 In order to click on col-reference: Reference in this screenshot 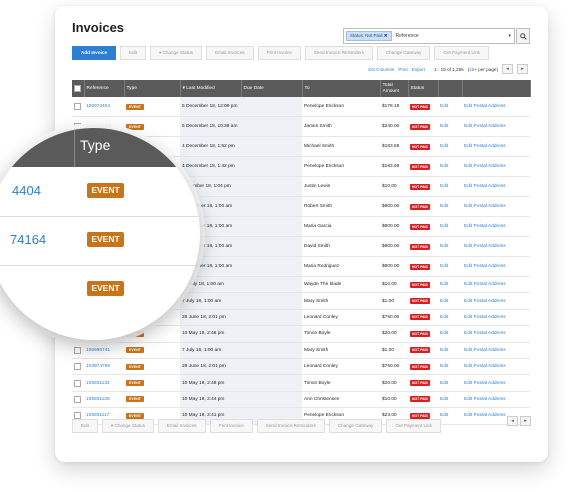, I will do `click(104, 88)`.